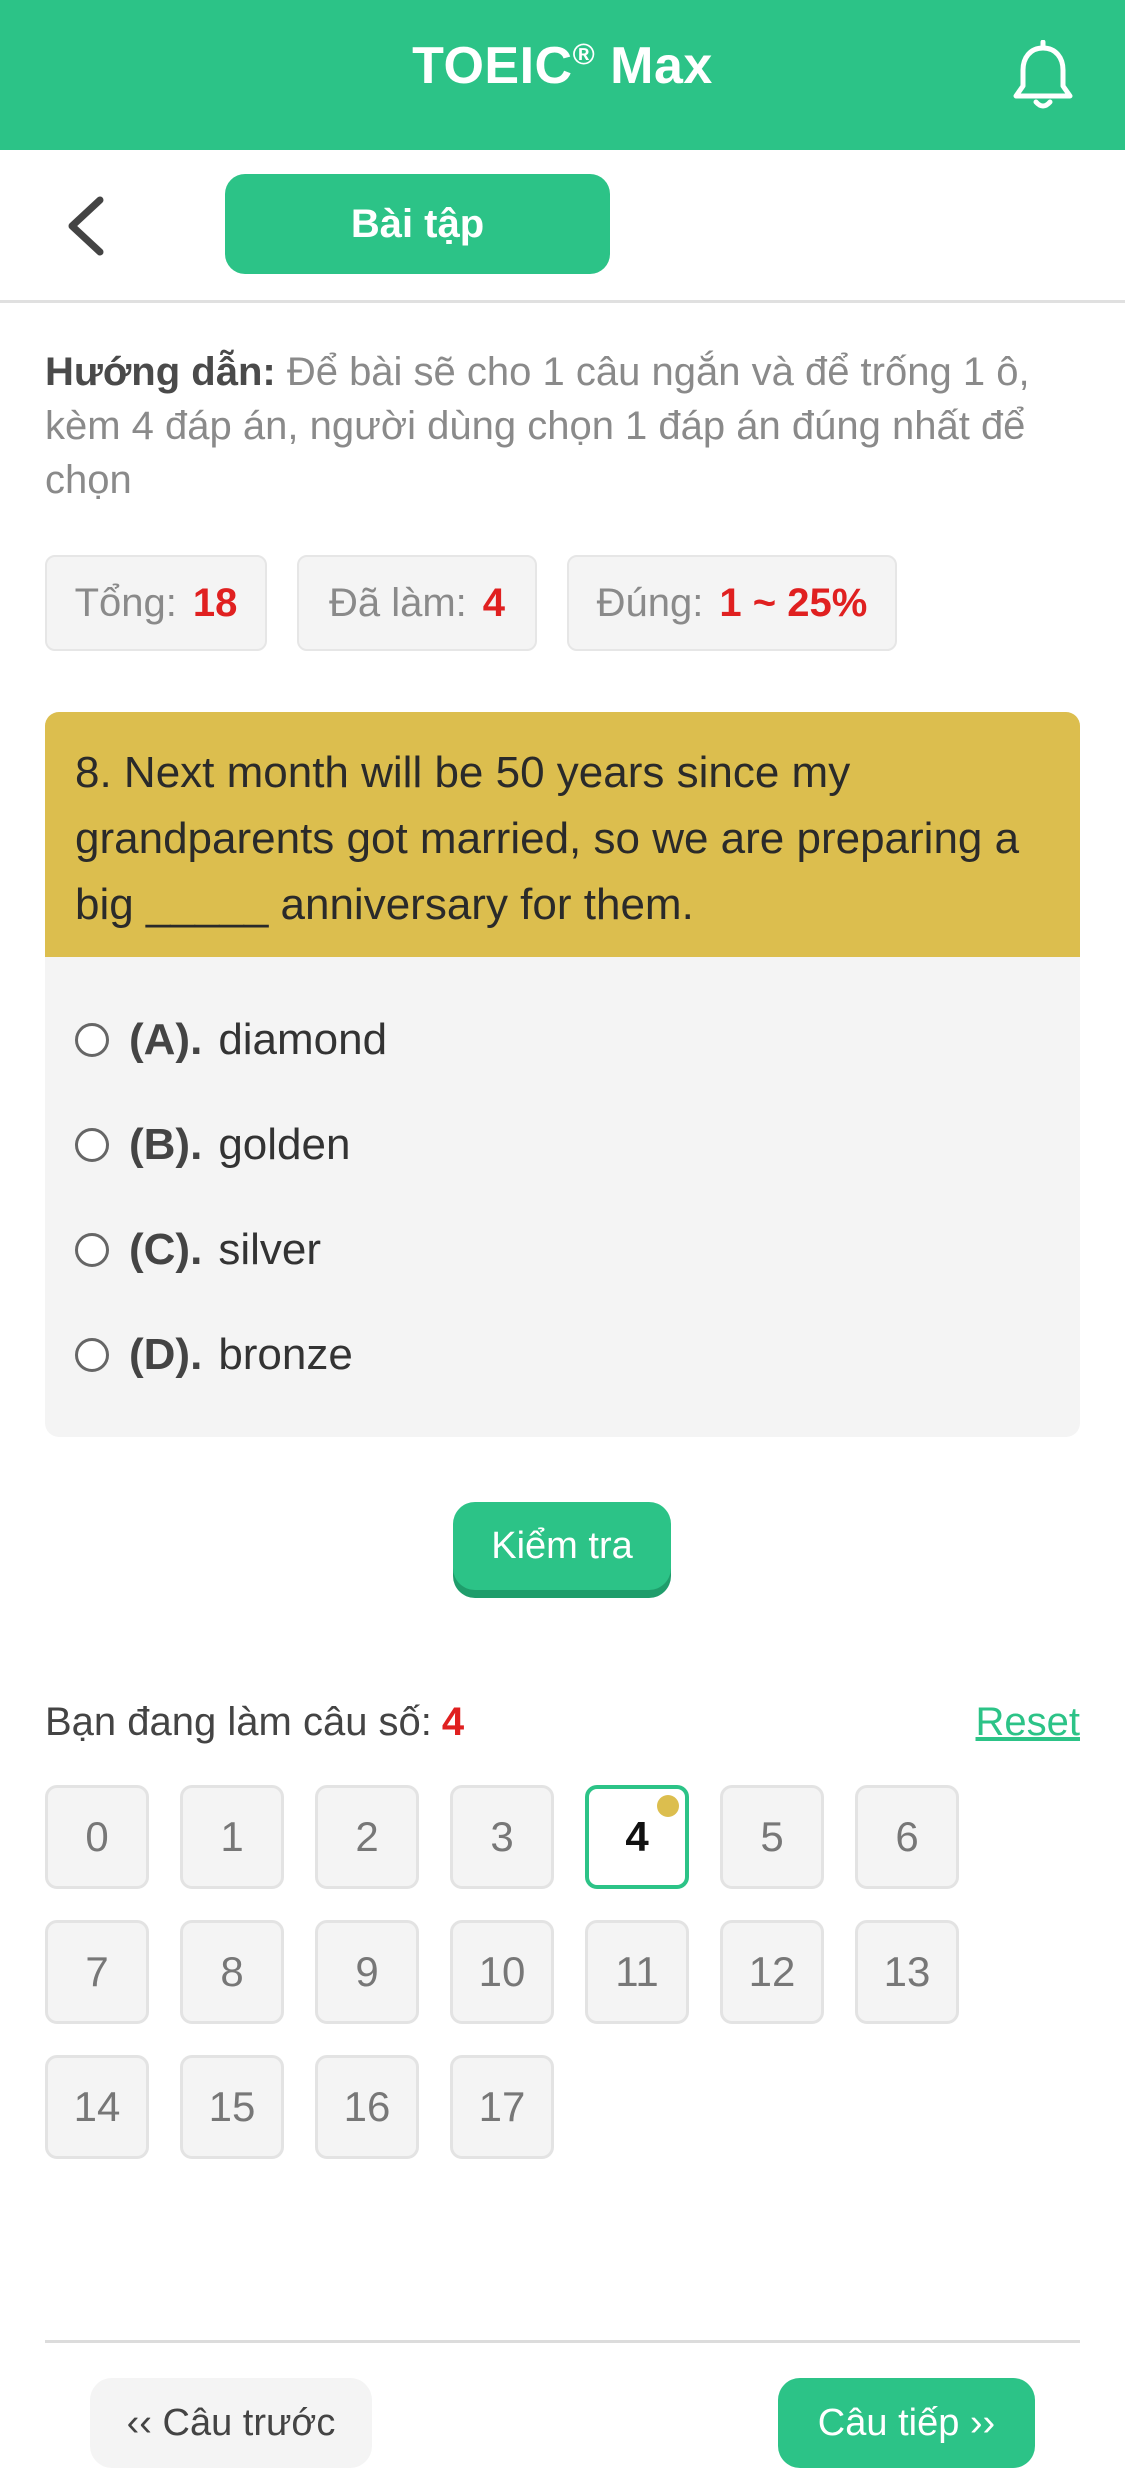 This screenshot has height=2468, width=1125. I want to click on question-number-label: 0, so click(97, 1836).